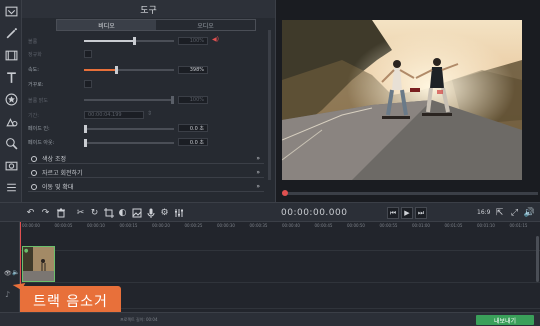  I want to click on brightness-slider, so click(129, 100).